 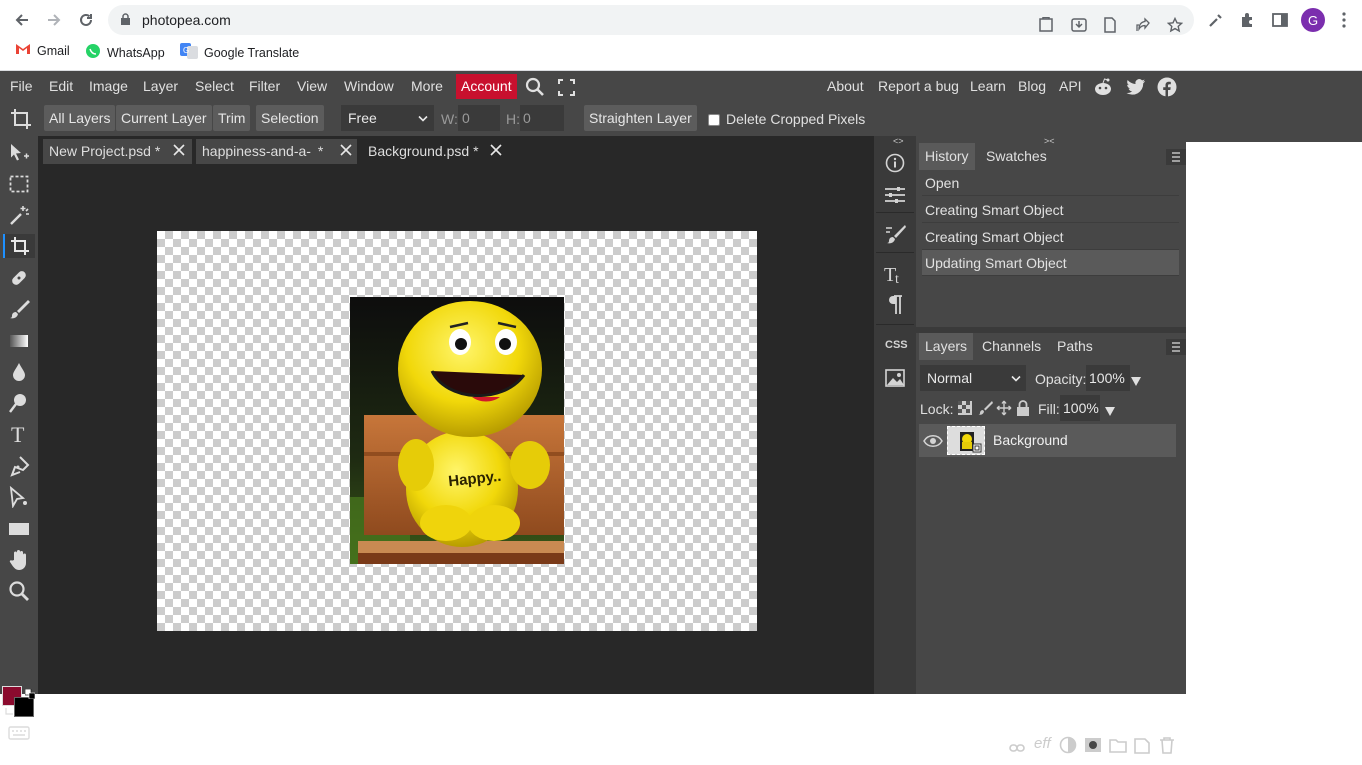 I want to click on keyboard-icon, so click(x=19, y=734).